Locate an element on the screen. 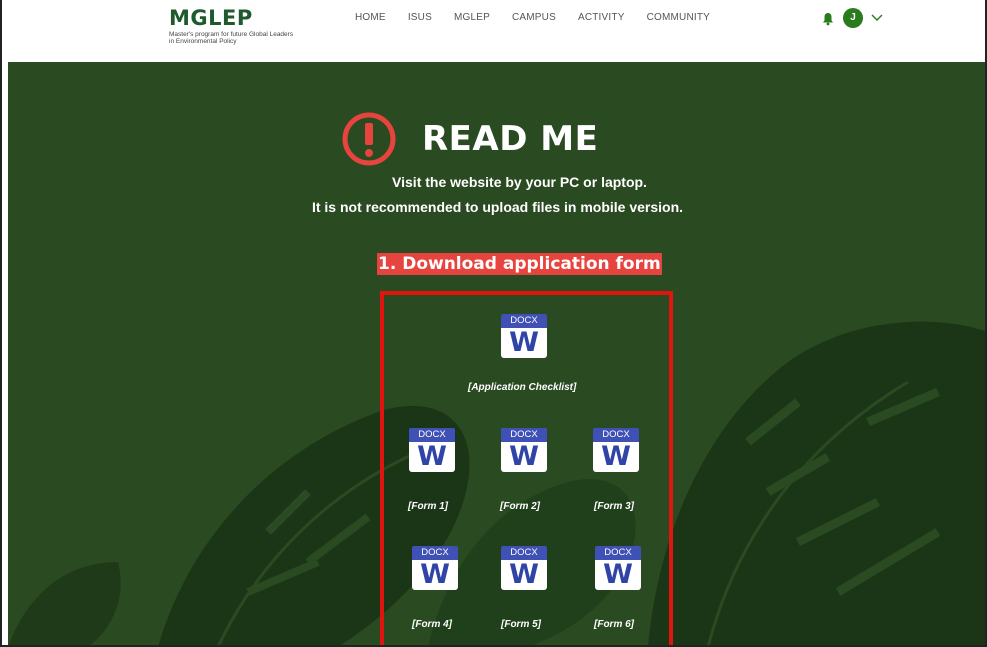  nav-isus: ISUS is located at coordinates (420, 17).